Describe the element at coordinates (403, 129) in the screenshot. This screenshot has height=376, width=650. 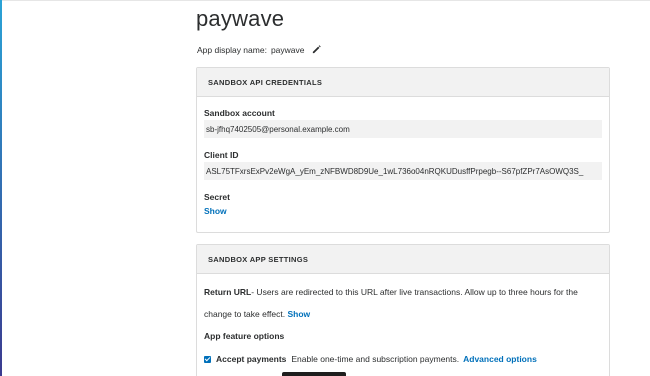
I see `sandbox-account-field: sb-jfhq7402505@personal.example.com` at that location.